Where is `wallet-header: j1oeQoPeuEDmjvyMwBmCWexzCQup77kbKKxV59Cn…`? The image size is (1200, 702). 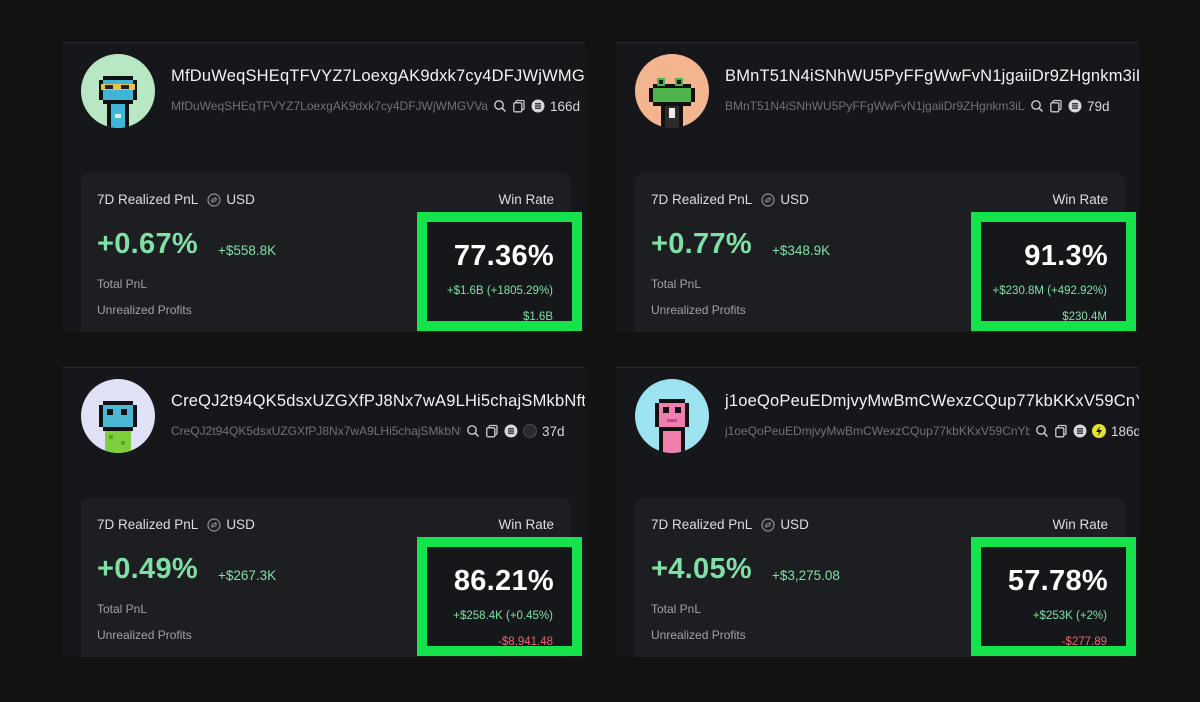
wallet-header: j1oeQoPeuEDmjvyMwBmCWexzCQup77kbKKxV59Cn… is located at coordinates (887, 419).